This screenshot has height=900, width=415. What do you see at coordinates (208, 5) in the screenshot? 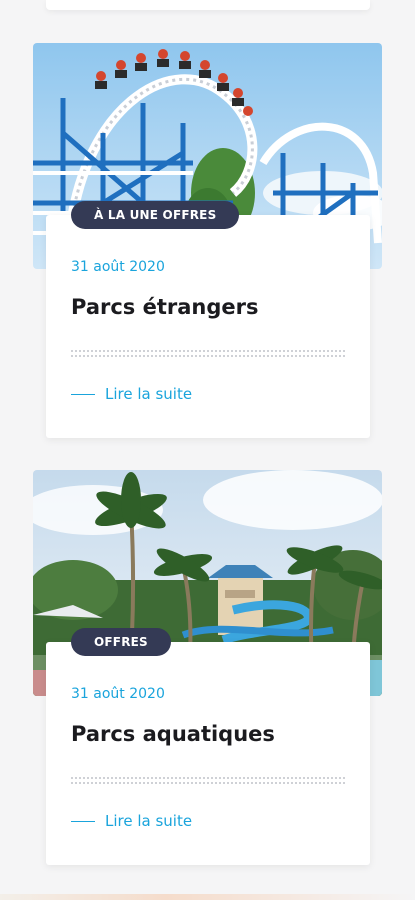
I see `previous-article-card-edge` at bounding box center [208, 5].